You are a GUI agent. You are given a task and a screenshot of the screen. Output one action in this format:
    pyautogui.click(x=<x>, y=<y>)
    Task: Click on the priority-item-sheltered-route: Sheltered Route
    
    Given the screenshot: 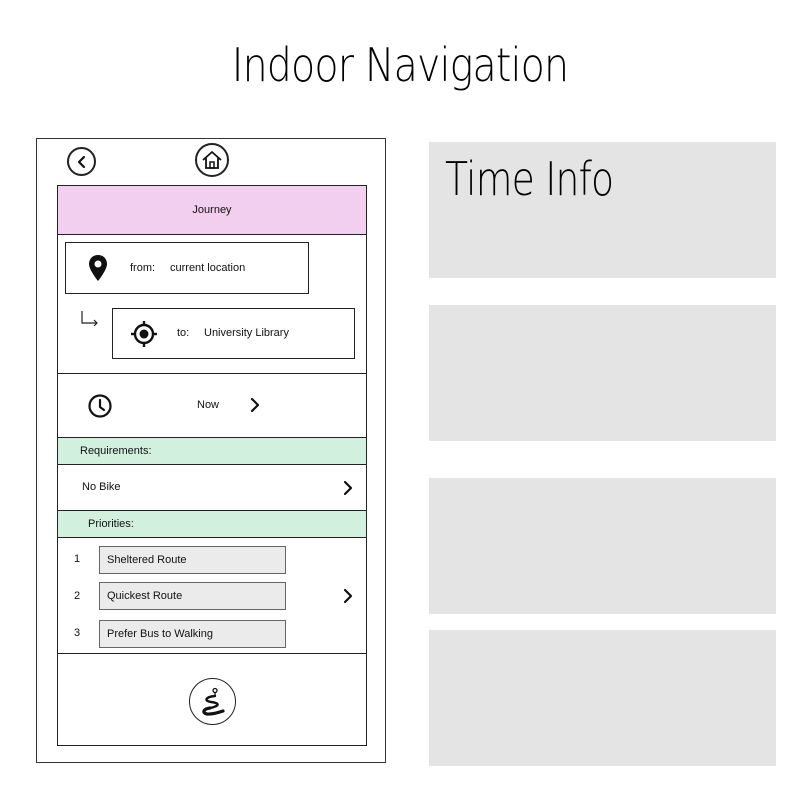 What is the action you would take?
    pyautogui.click(x=192, y=560)
    